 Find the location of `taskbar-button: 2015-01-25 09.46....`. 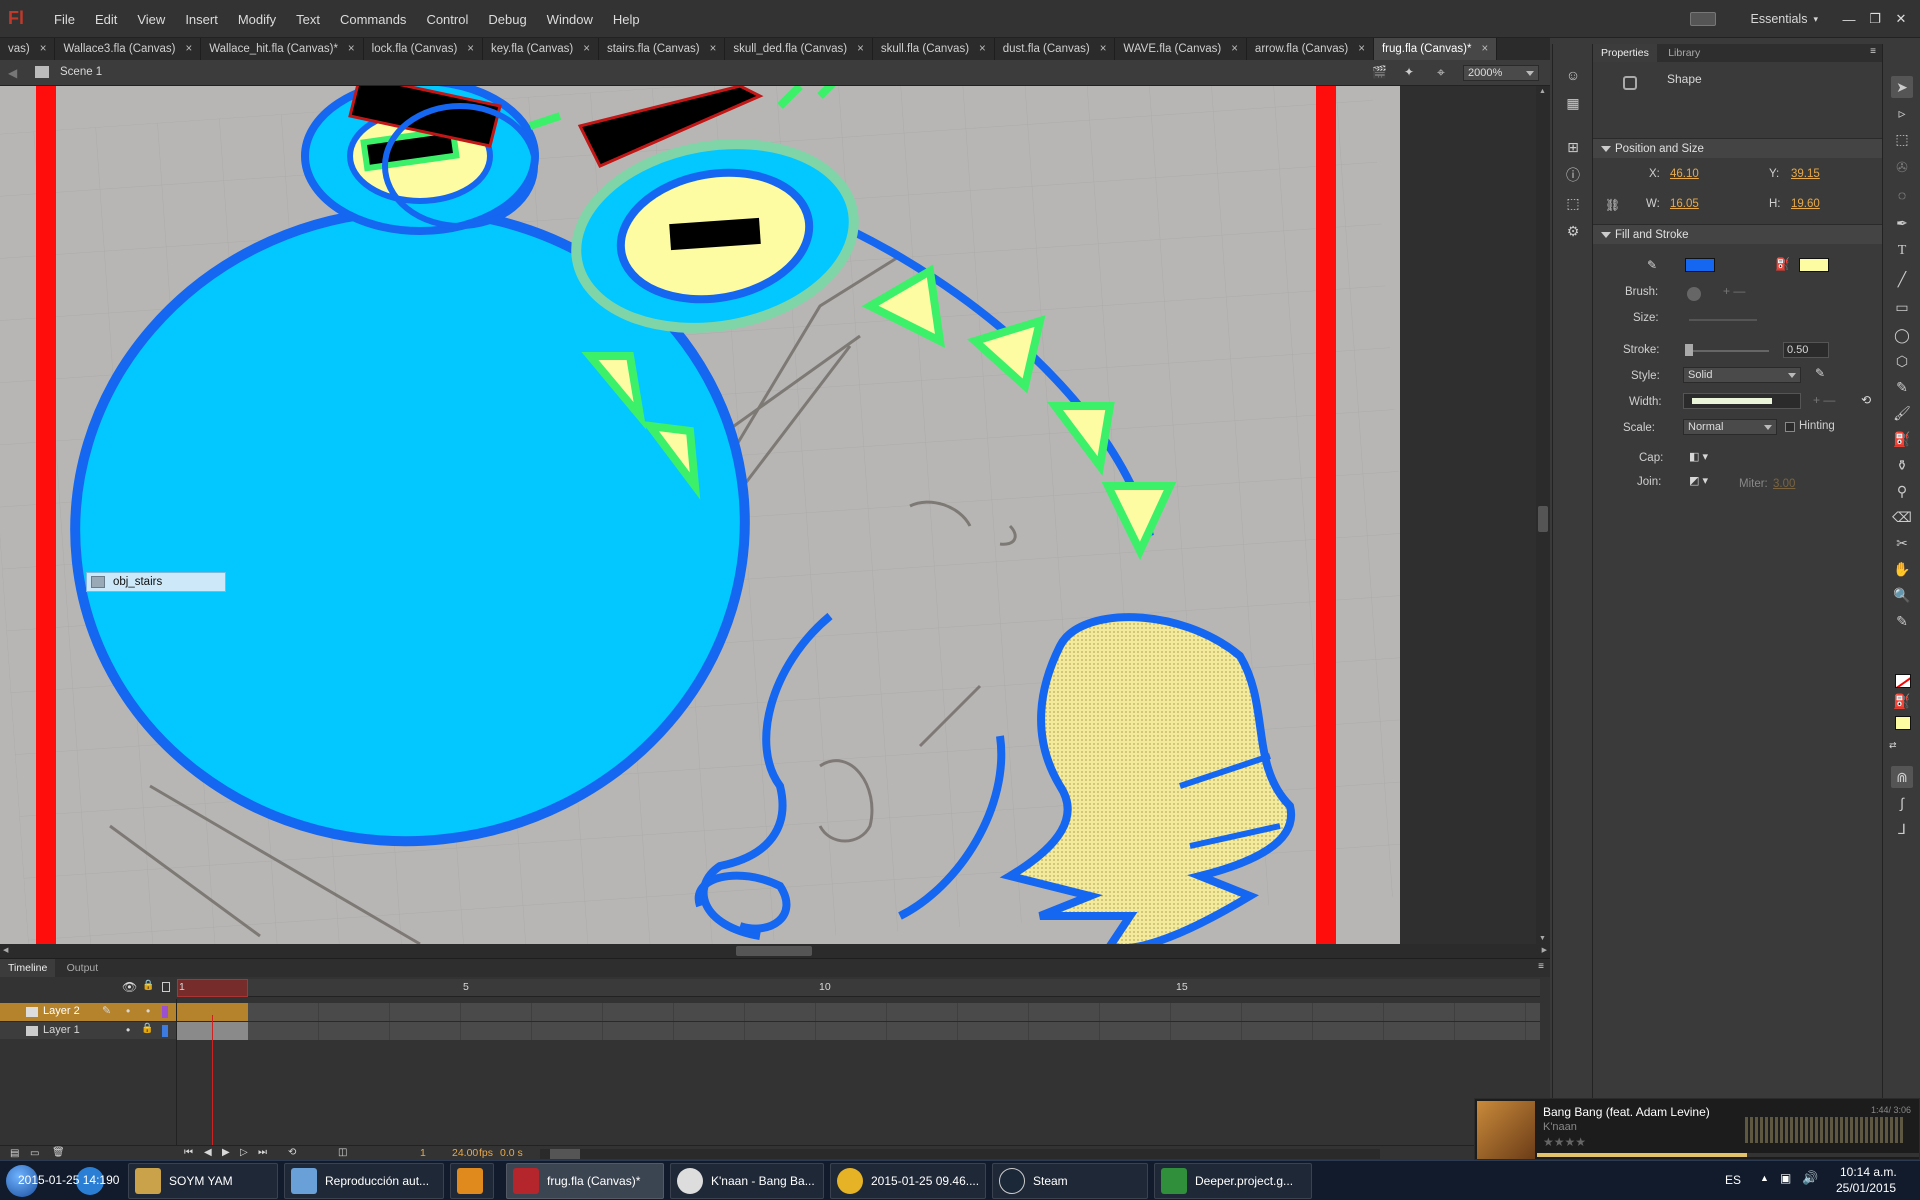

taskbar-button: 2015-01-25 09.46.... is located at coordinates (908, 1181).